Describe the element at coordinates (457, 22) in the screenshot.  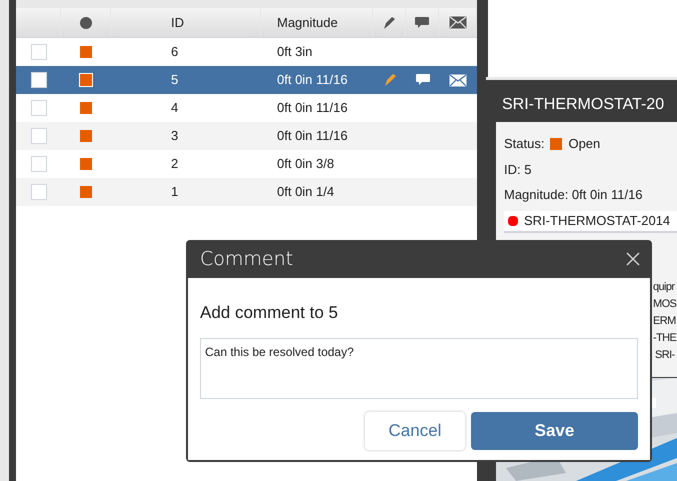
I see `envelope-icon` at that location.